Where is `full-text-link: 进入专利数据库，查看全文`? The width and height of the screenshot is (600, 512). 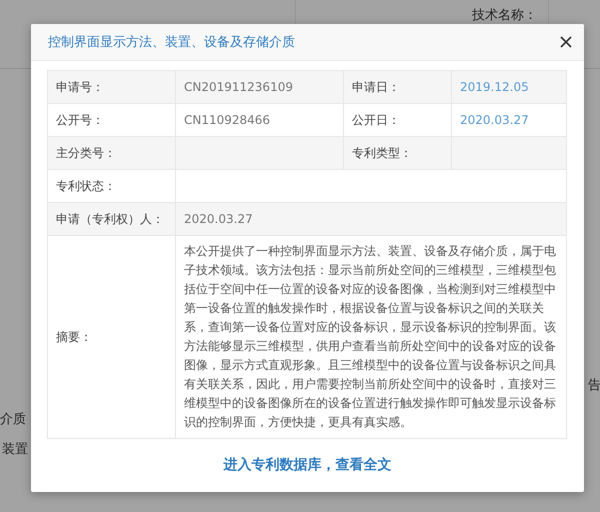
full-text-link: 进入专利数据库，查看全文 is located at coordinates (308, 465).